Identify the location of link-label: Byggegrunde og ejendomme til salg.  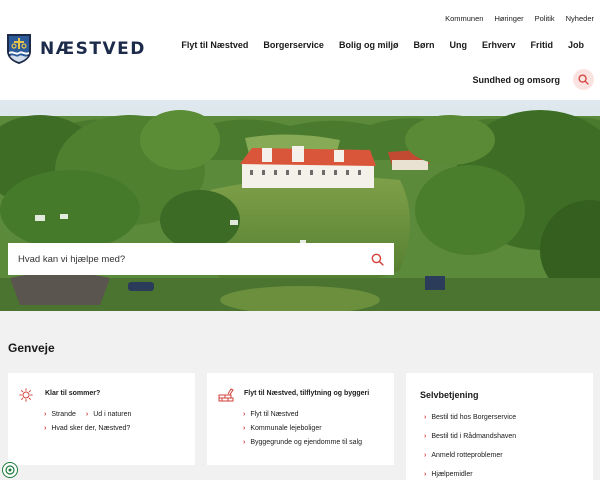
(306, 442).